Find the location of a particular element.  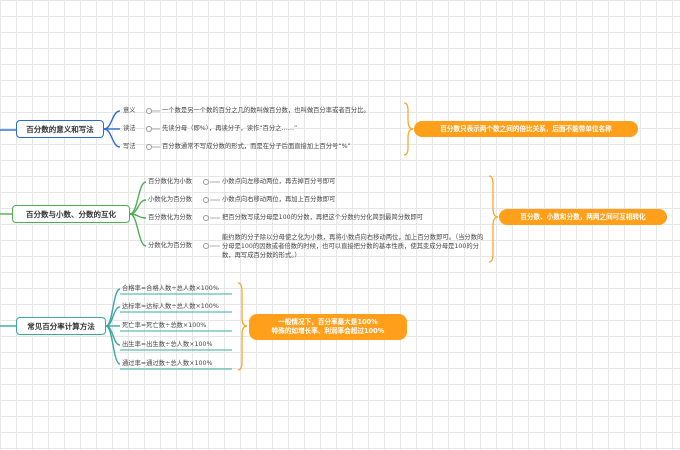

section3-formula2: 达标率=达标人数÷总人数×100% is located at coordinates (170, 306).